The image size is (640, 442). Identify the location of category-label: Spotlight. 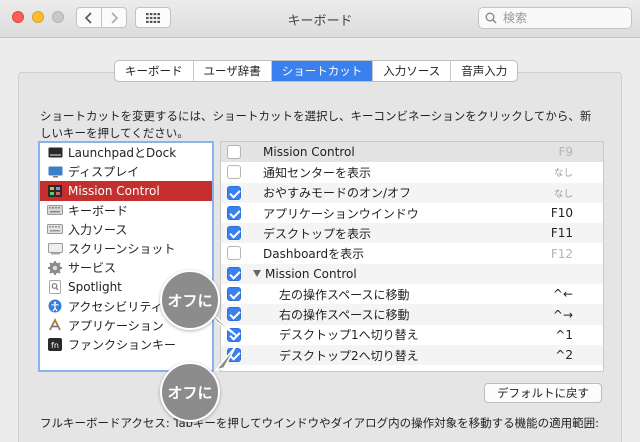
(95, 286).